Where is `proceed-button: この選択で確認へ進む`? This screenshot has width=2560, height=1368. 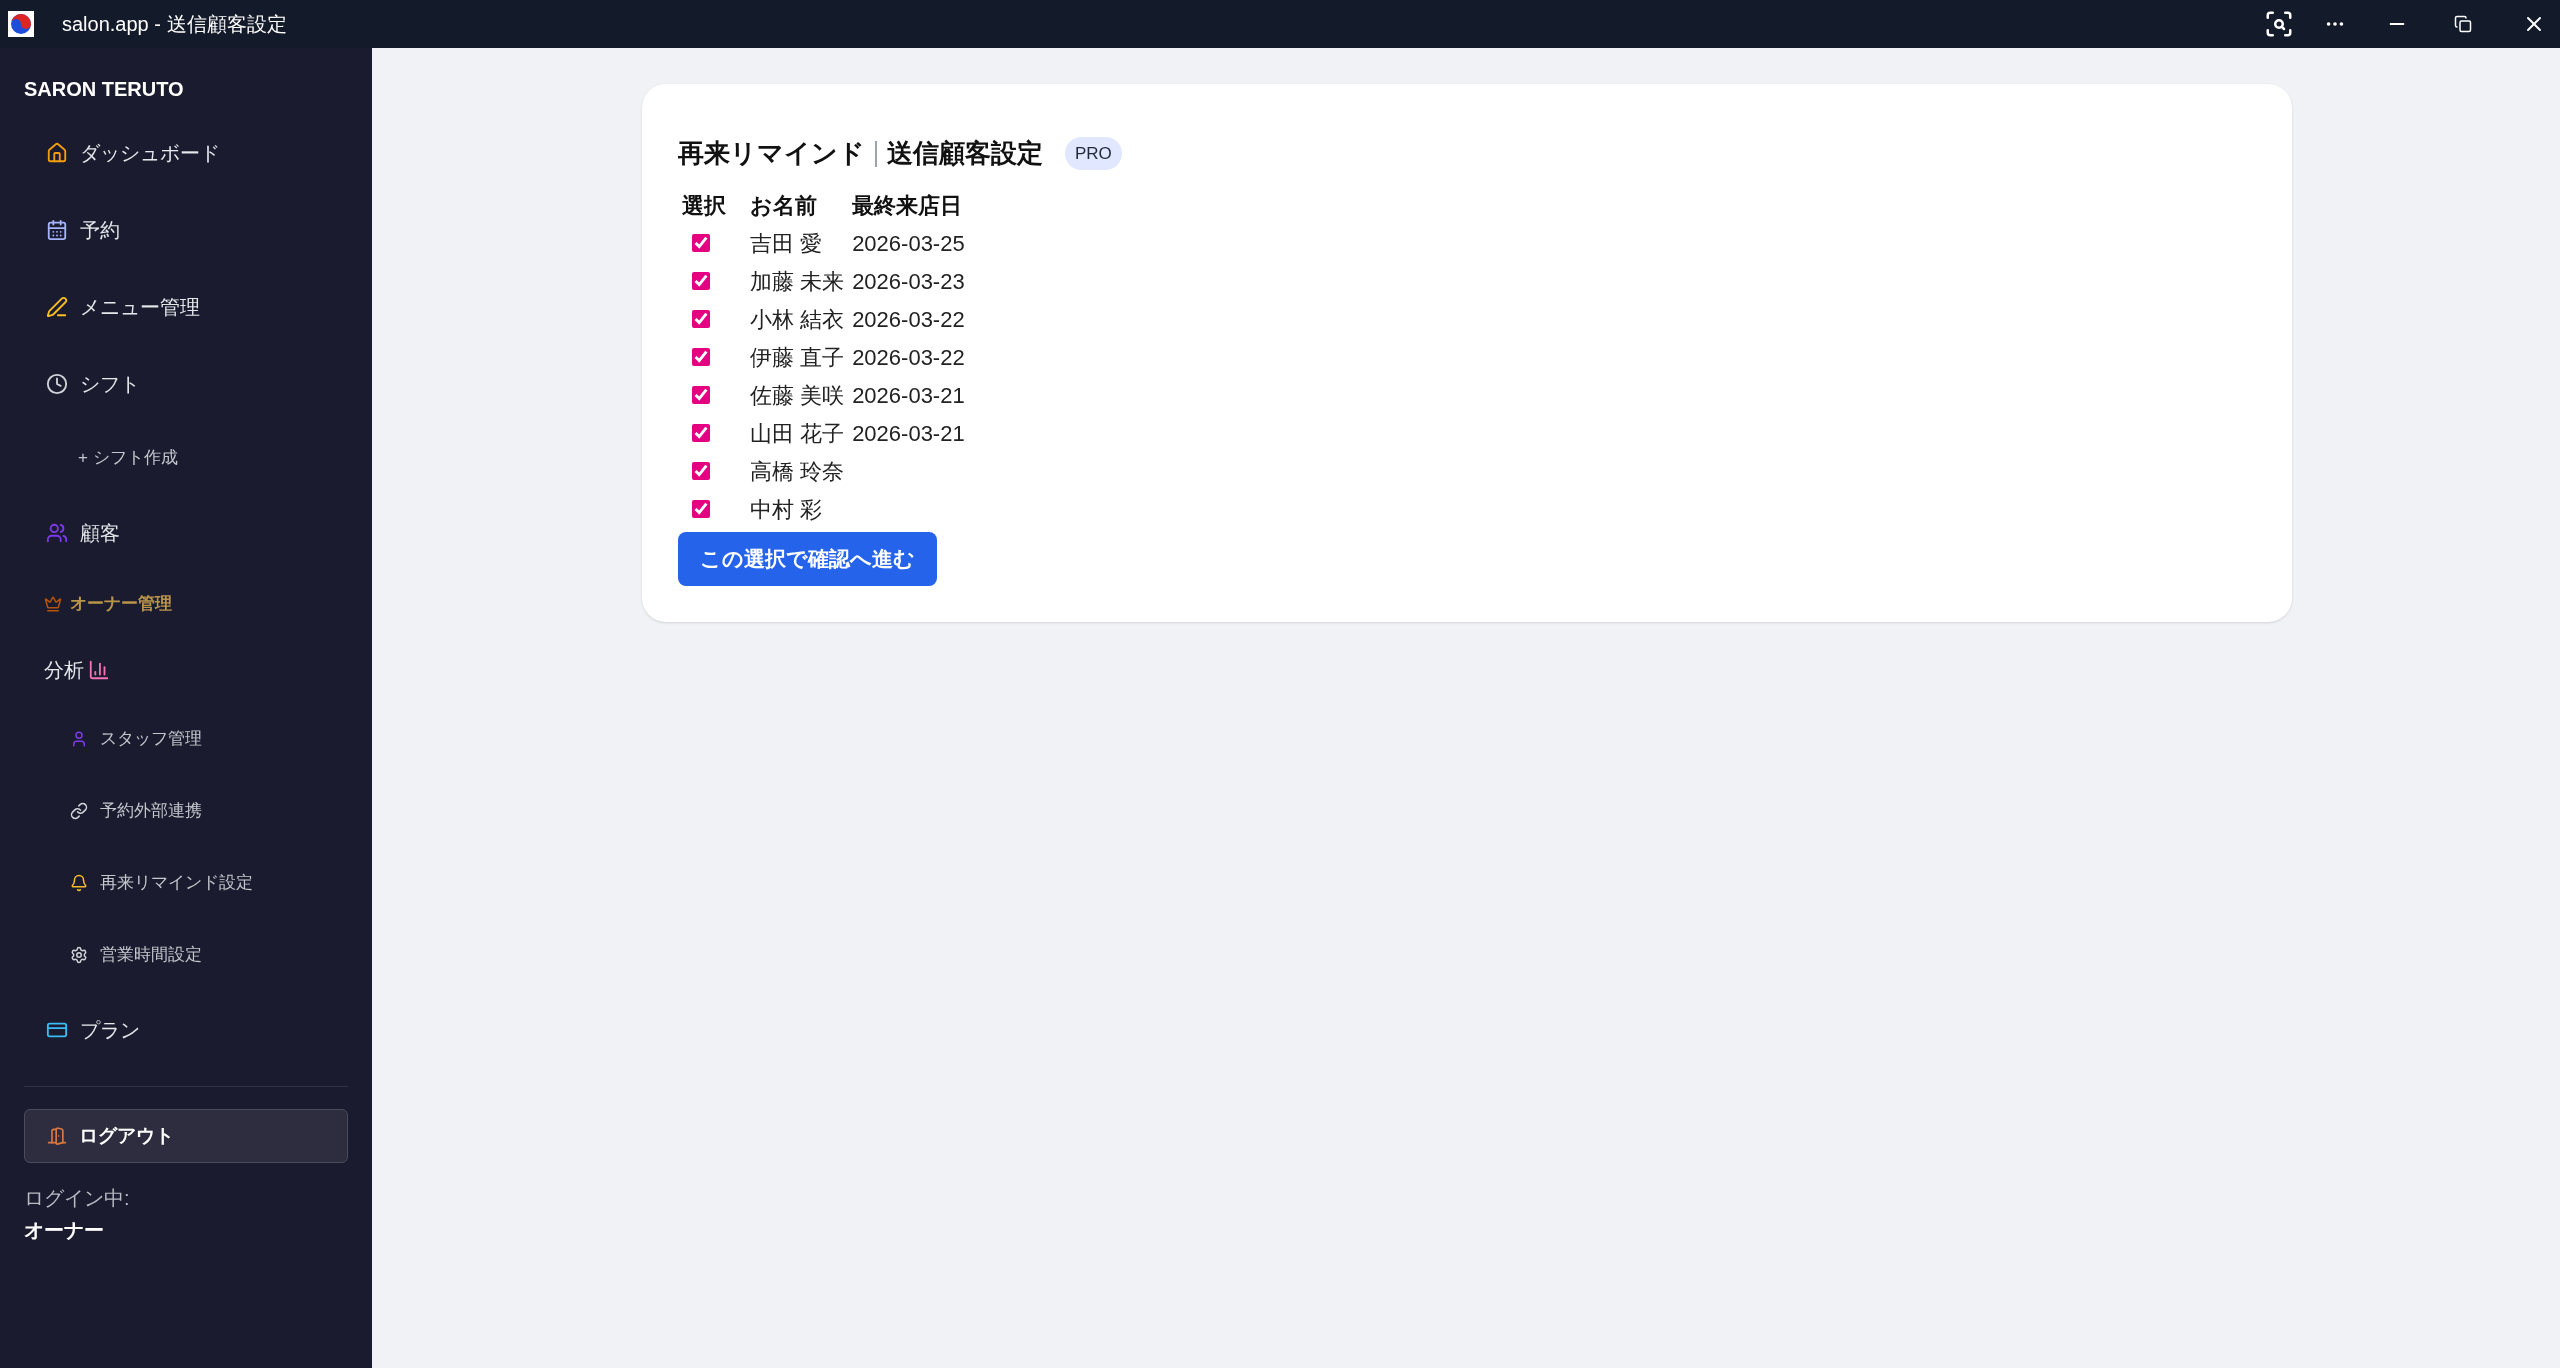
proceed-button: この選択で確認へ進む is located at coordinates (807, 559).